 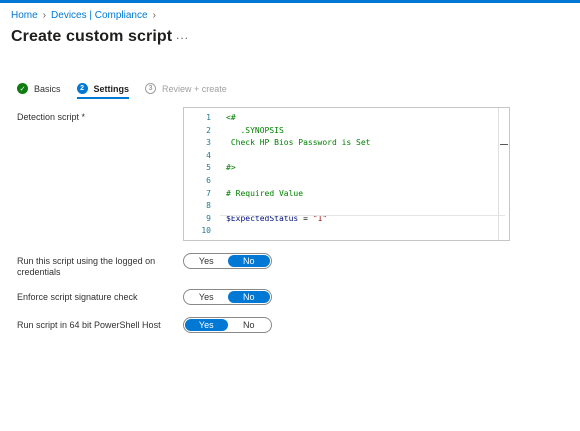 What do you see at coordinates (77, 297) in the screenshot?
I see `signature-check-label: Enforce script signature check` at bounding box center [77, 297].